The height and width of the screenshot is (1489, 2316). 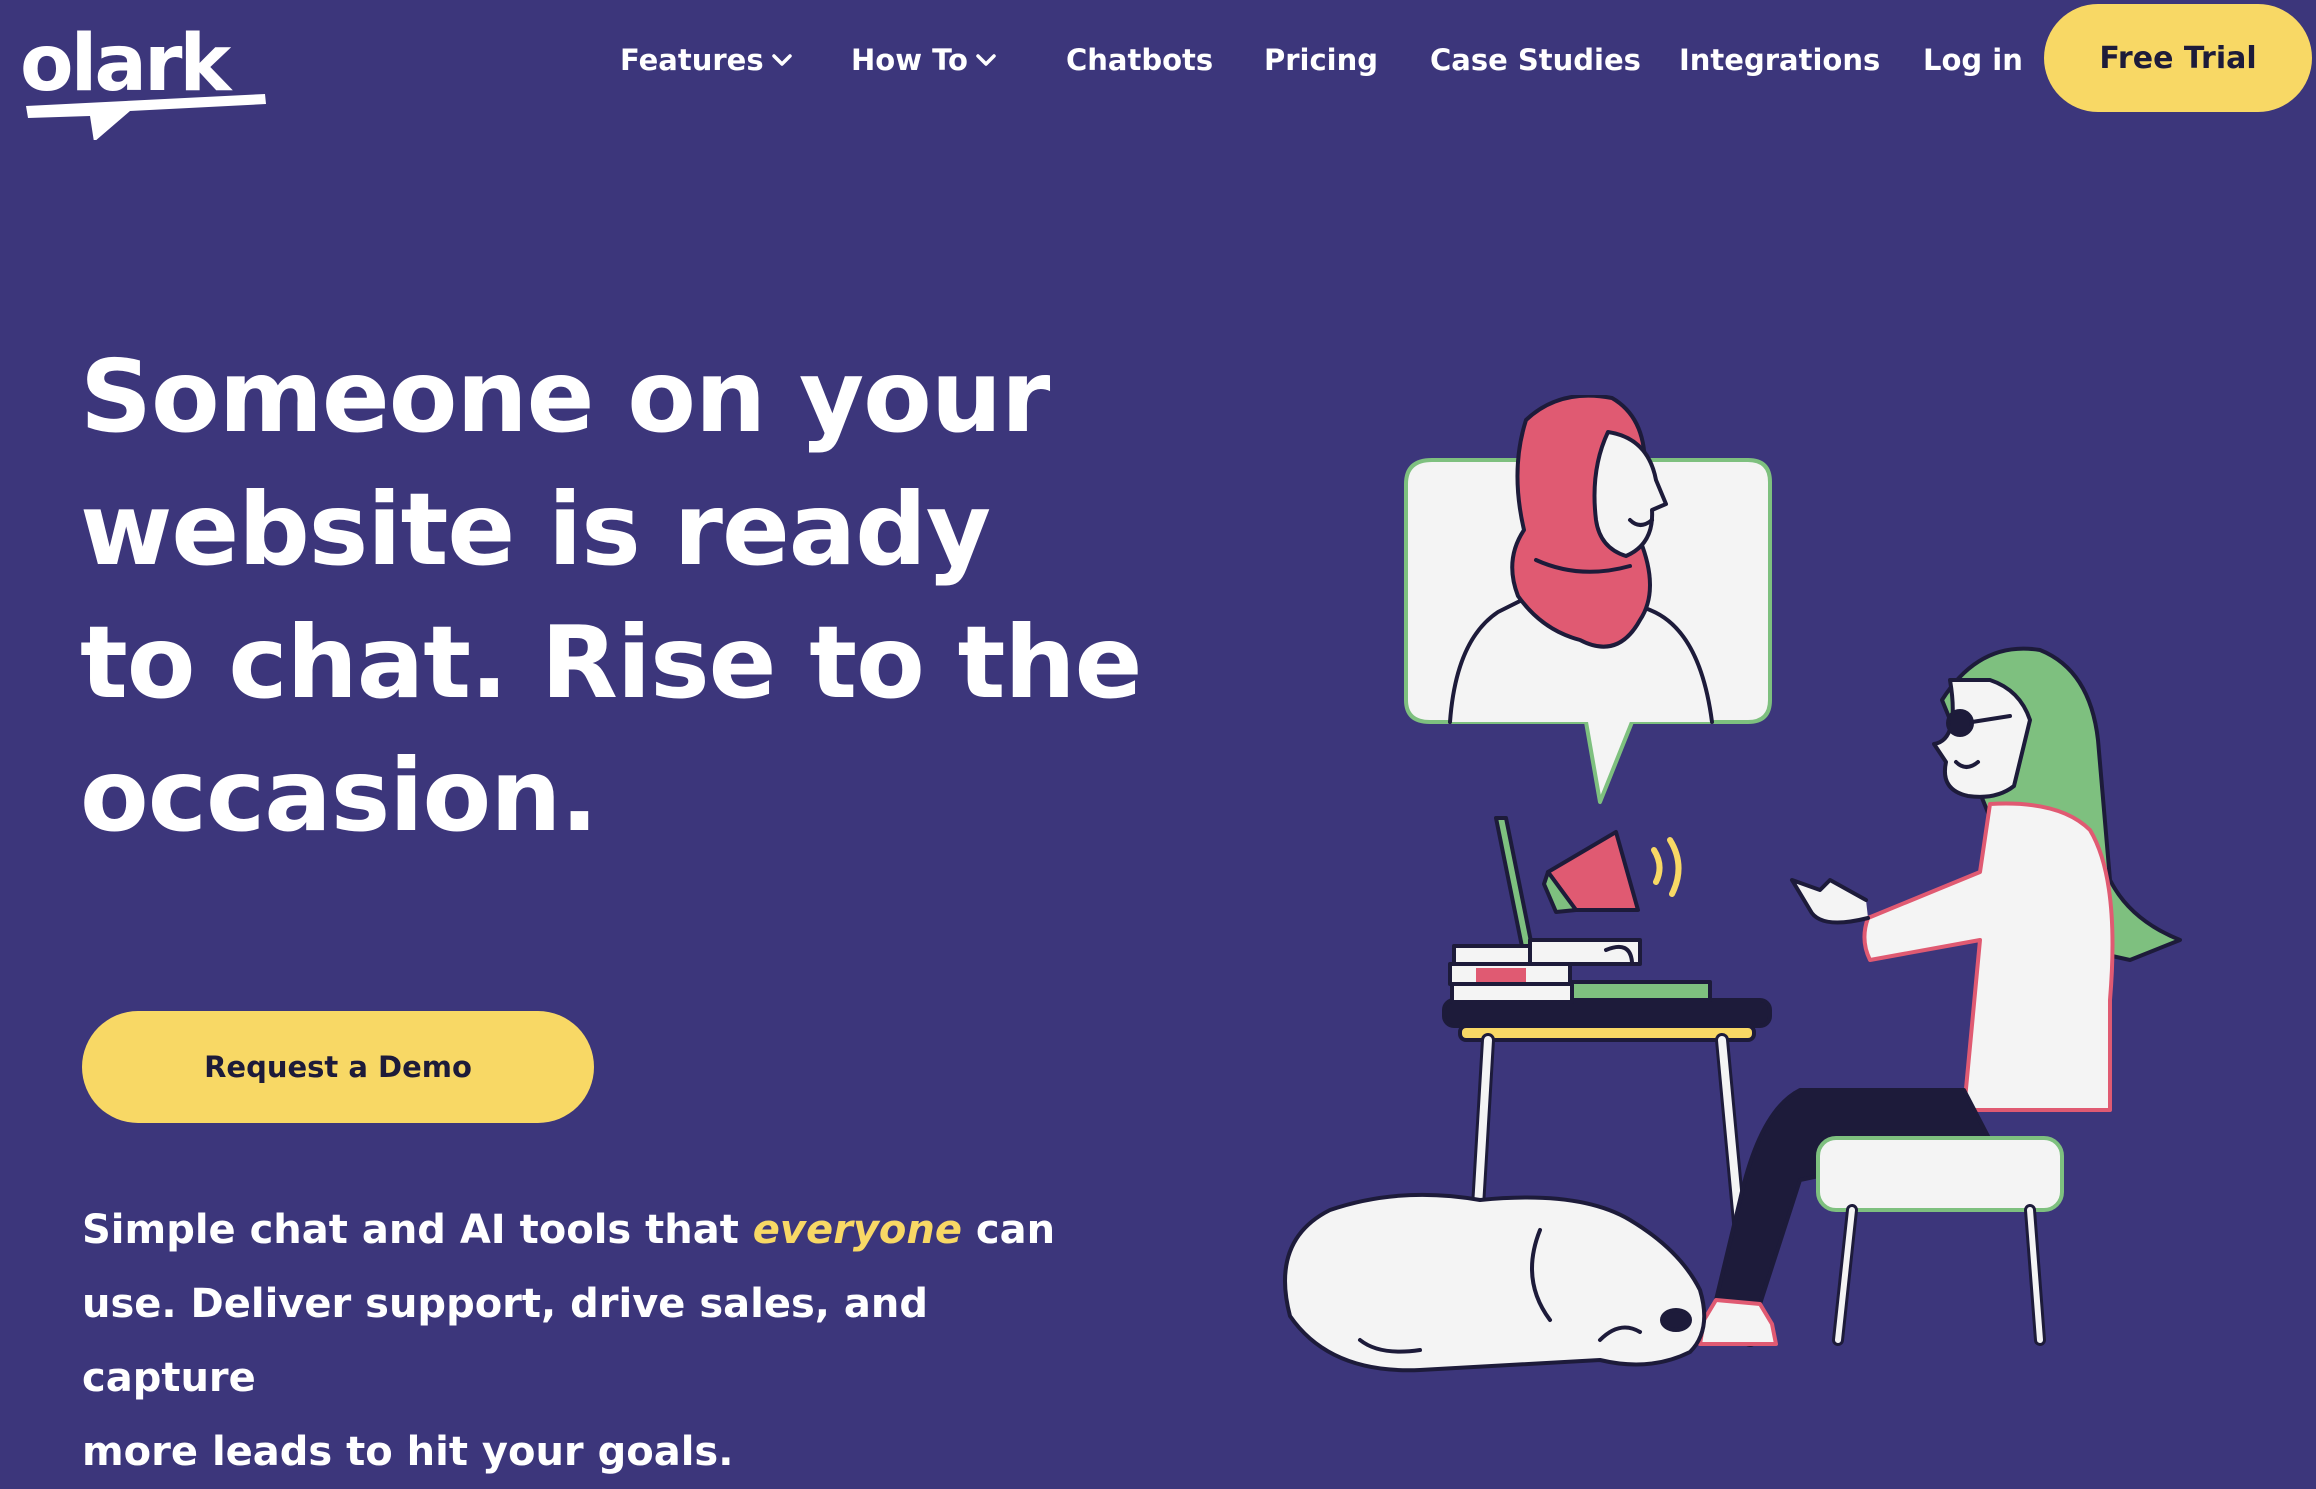 I want to click on megaphone, so click(x=1612, y=872).